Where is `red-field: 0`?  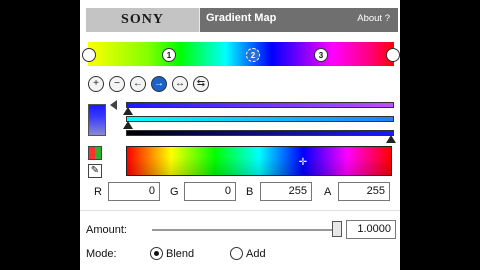
red-field: 0 is located at coordinates (134, 191).